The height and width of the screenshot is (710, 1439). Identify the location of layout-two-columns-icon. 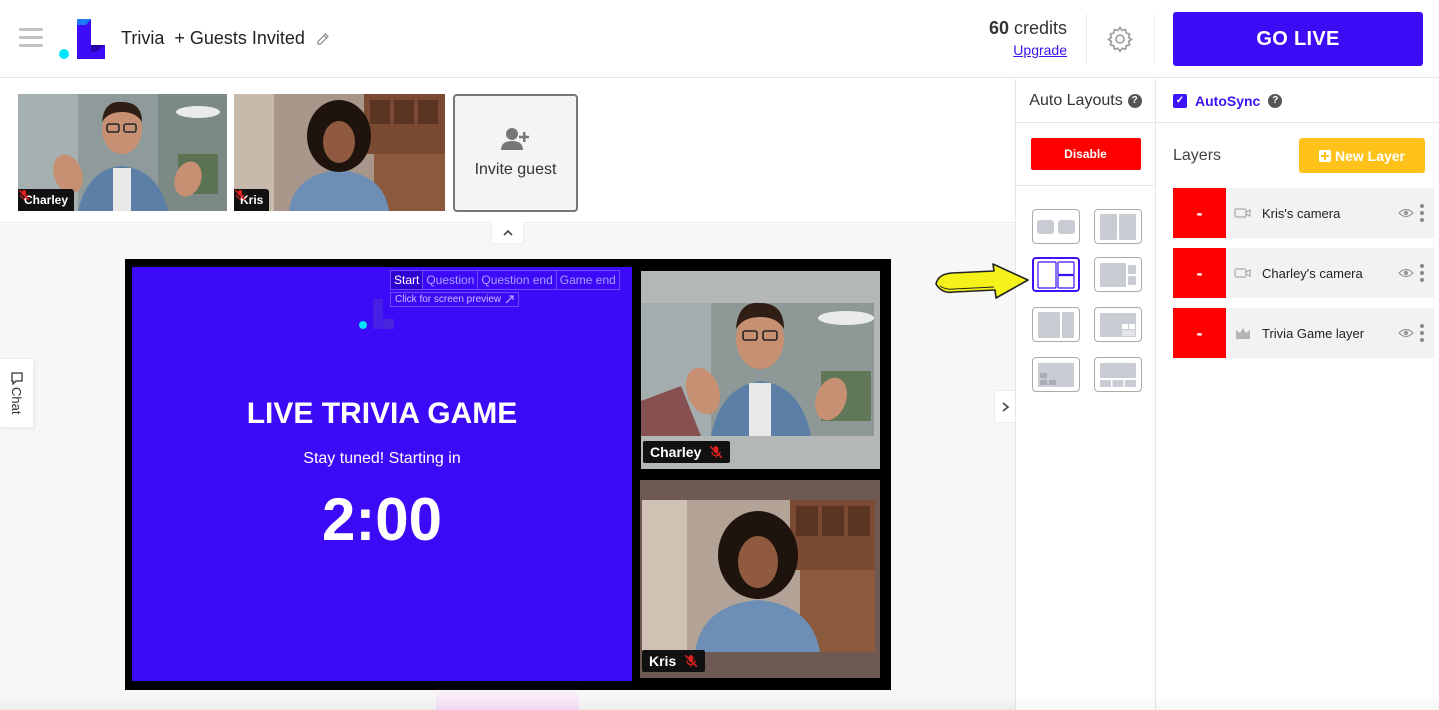
(1118, 226).